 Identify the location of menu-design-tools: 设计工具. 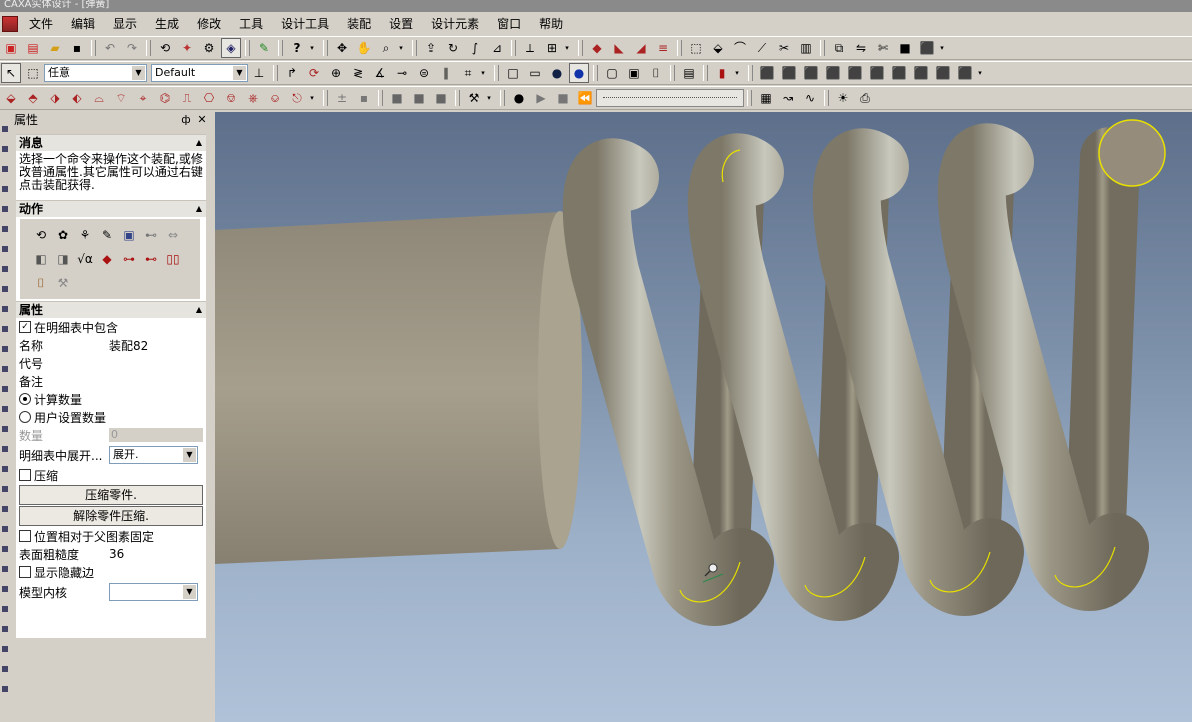
(305, 24).